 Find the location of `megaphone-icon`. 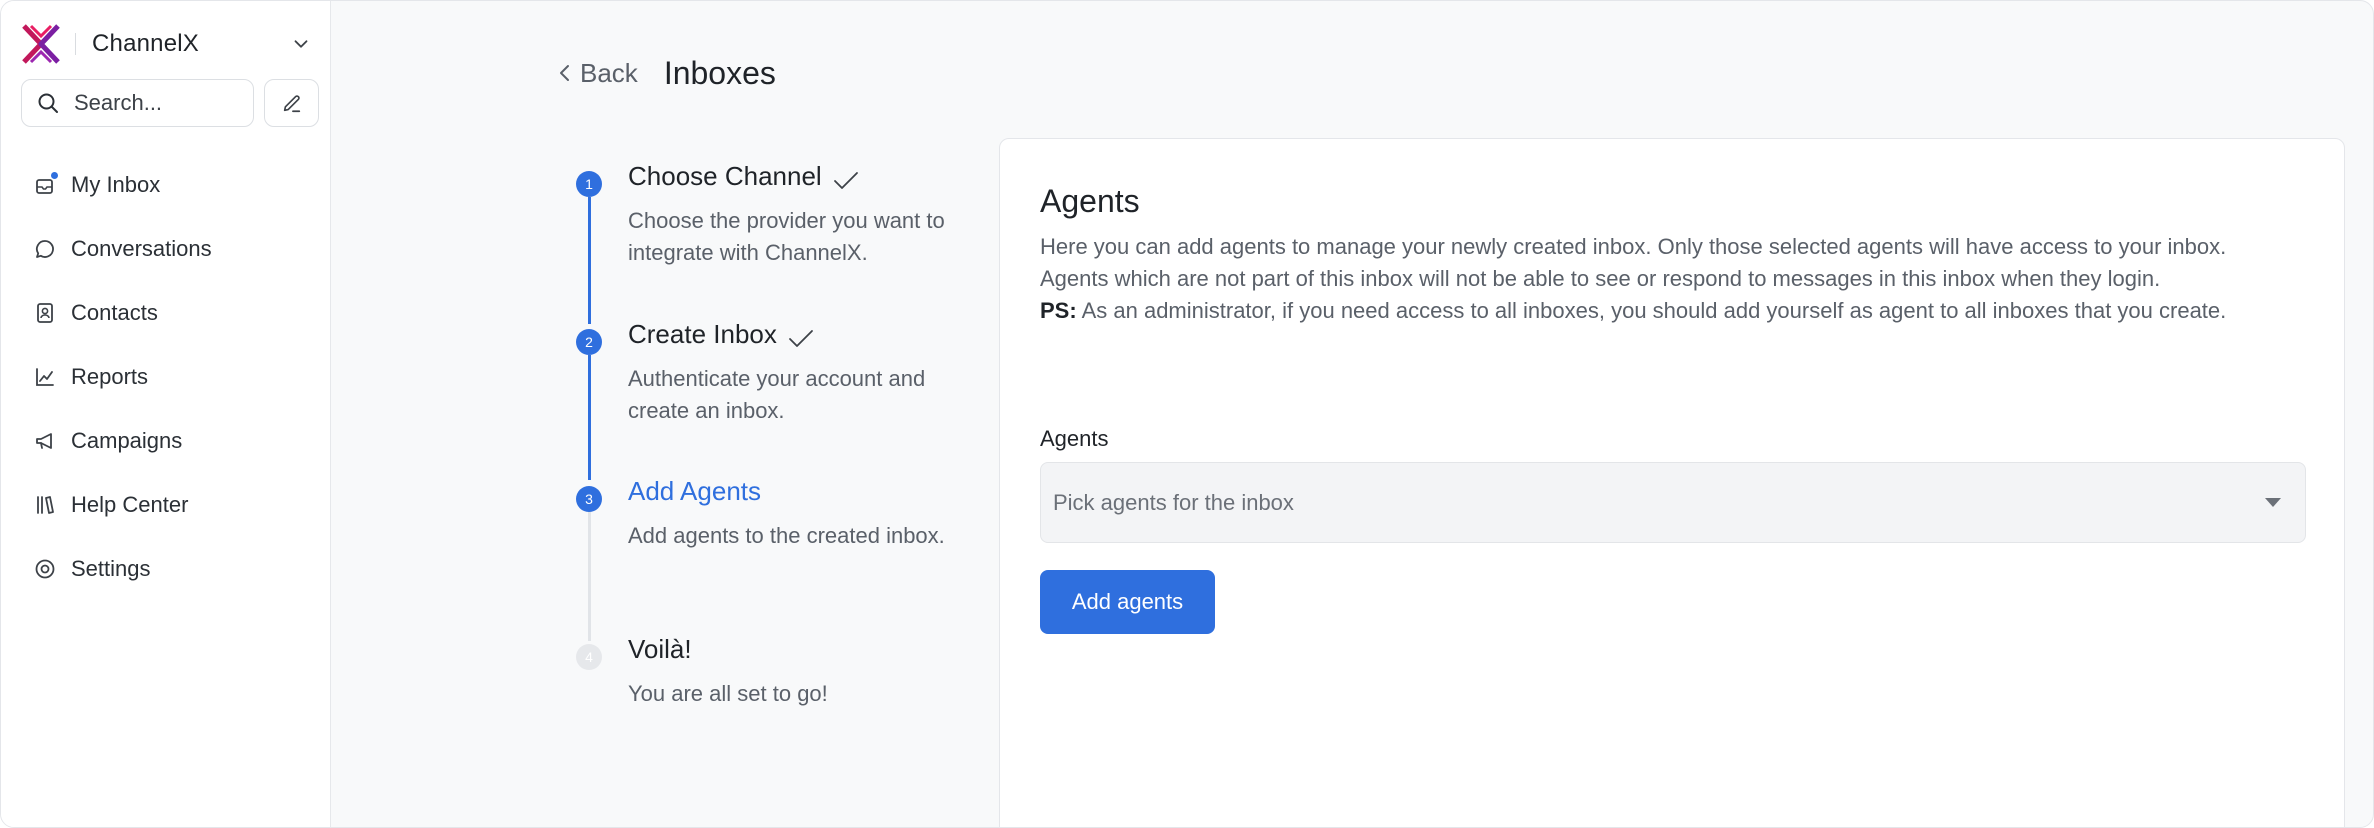

megaphone-icon is located at coordinates (45, 441).